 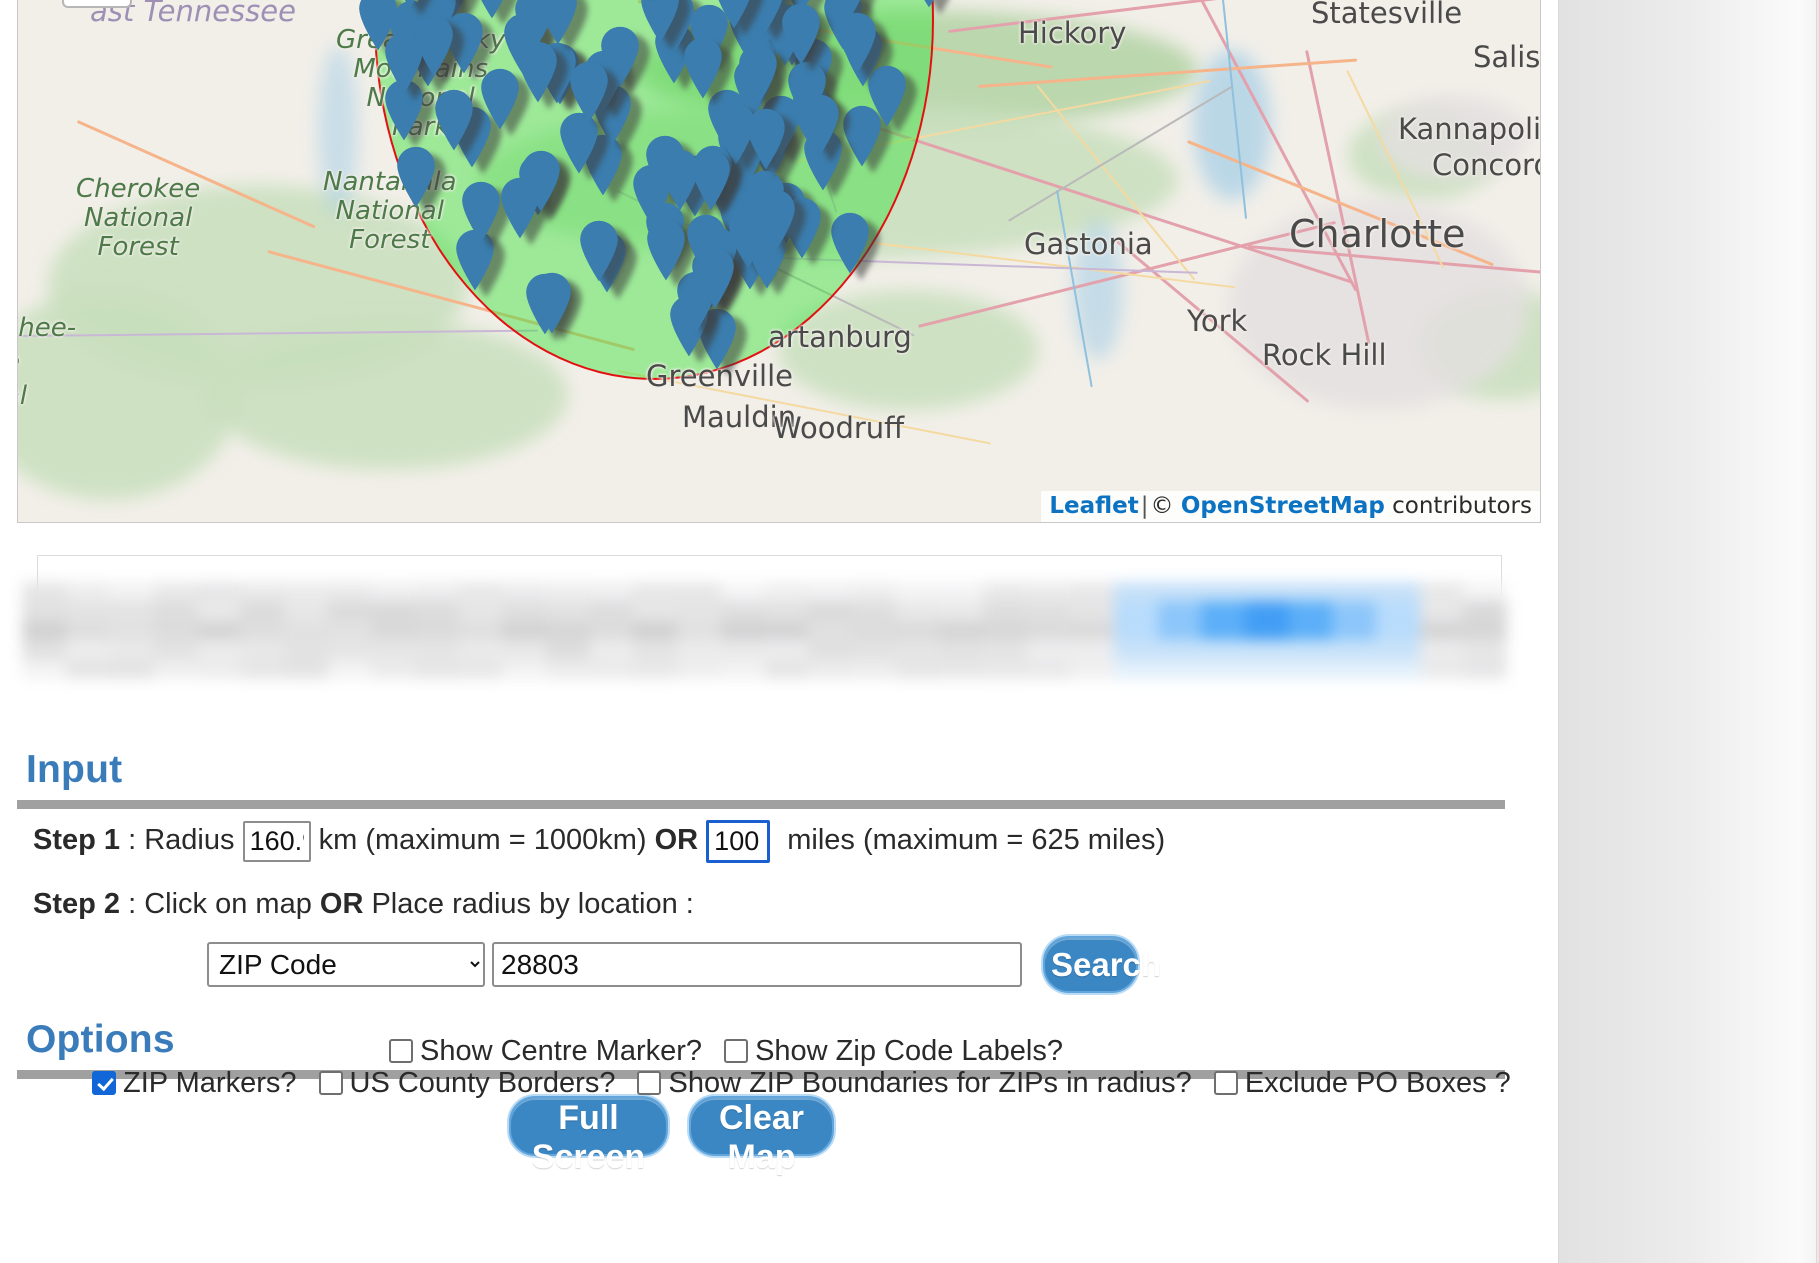 What do you see at coordinates (346, 964) in the screenshot?
I see `location-type-select: ZIP CodeCityCountyStateAddressLat/Lng` at bounding box center [346, 964].